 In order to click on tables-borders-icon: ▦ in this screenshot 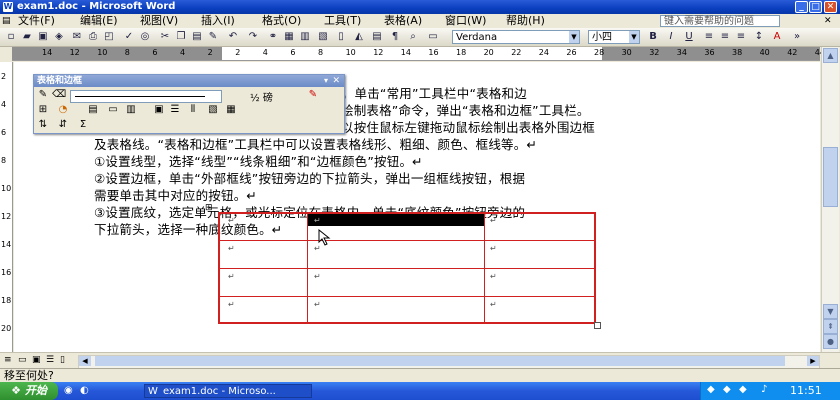, I will do `click(289, 36)`.